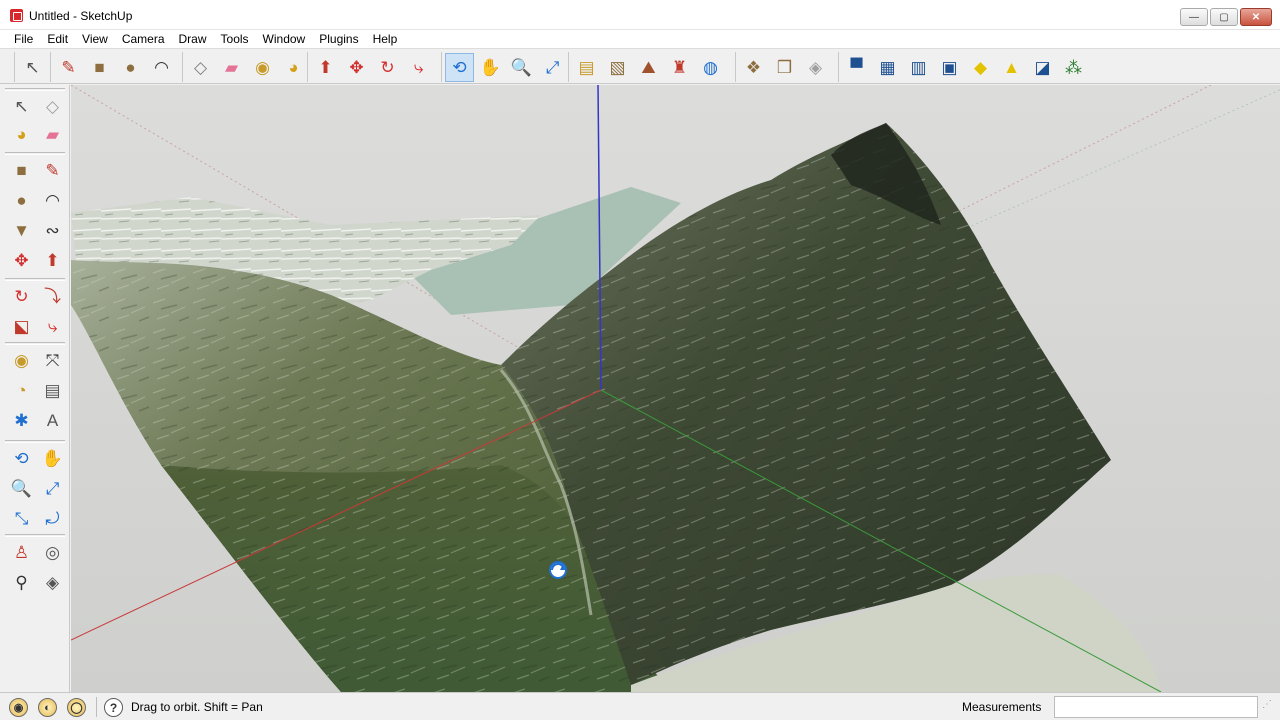 This screenshot has height=720, width=1280. Describe the element at coordinates (16, 15) in the screenshot. I see `sketchup-app-icon` at that location.